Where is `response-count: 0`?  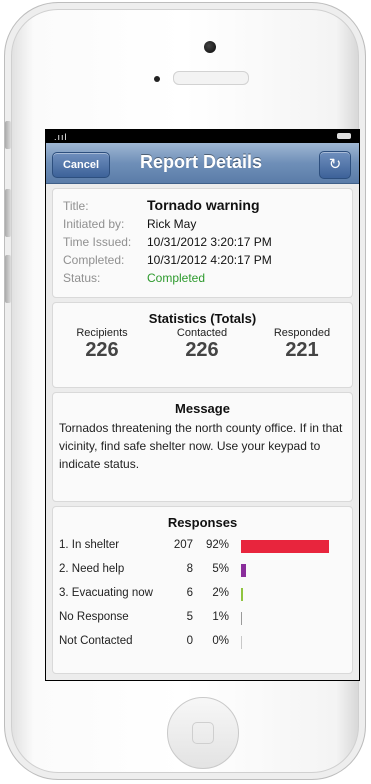 response-count: 0 is located at coordinates (189, 641).